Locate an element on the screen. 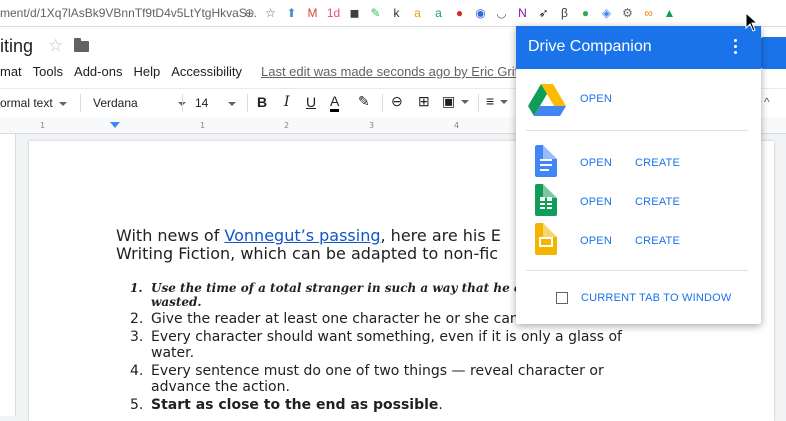 This screenshot has height=421, width=786. infinity-icon: ∞ is located at coordinates (648, 13).